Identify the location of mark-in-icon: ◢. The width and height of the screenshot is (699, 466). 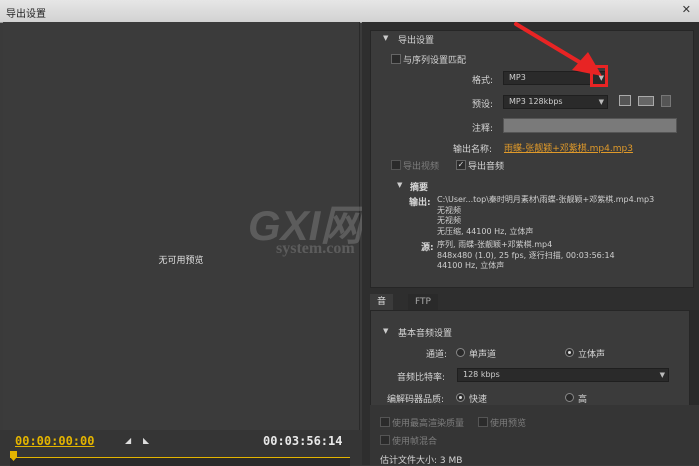
(128, 440).